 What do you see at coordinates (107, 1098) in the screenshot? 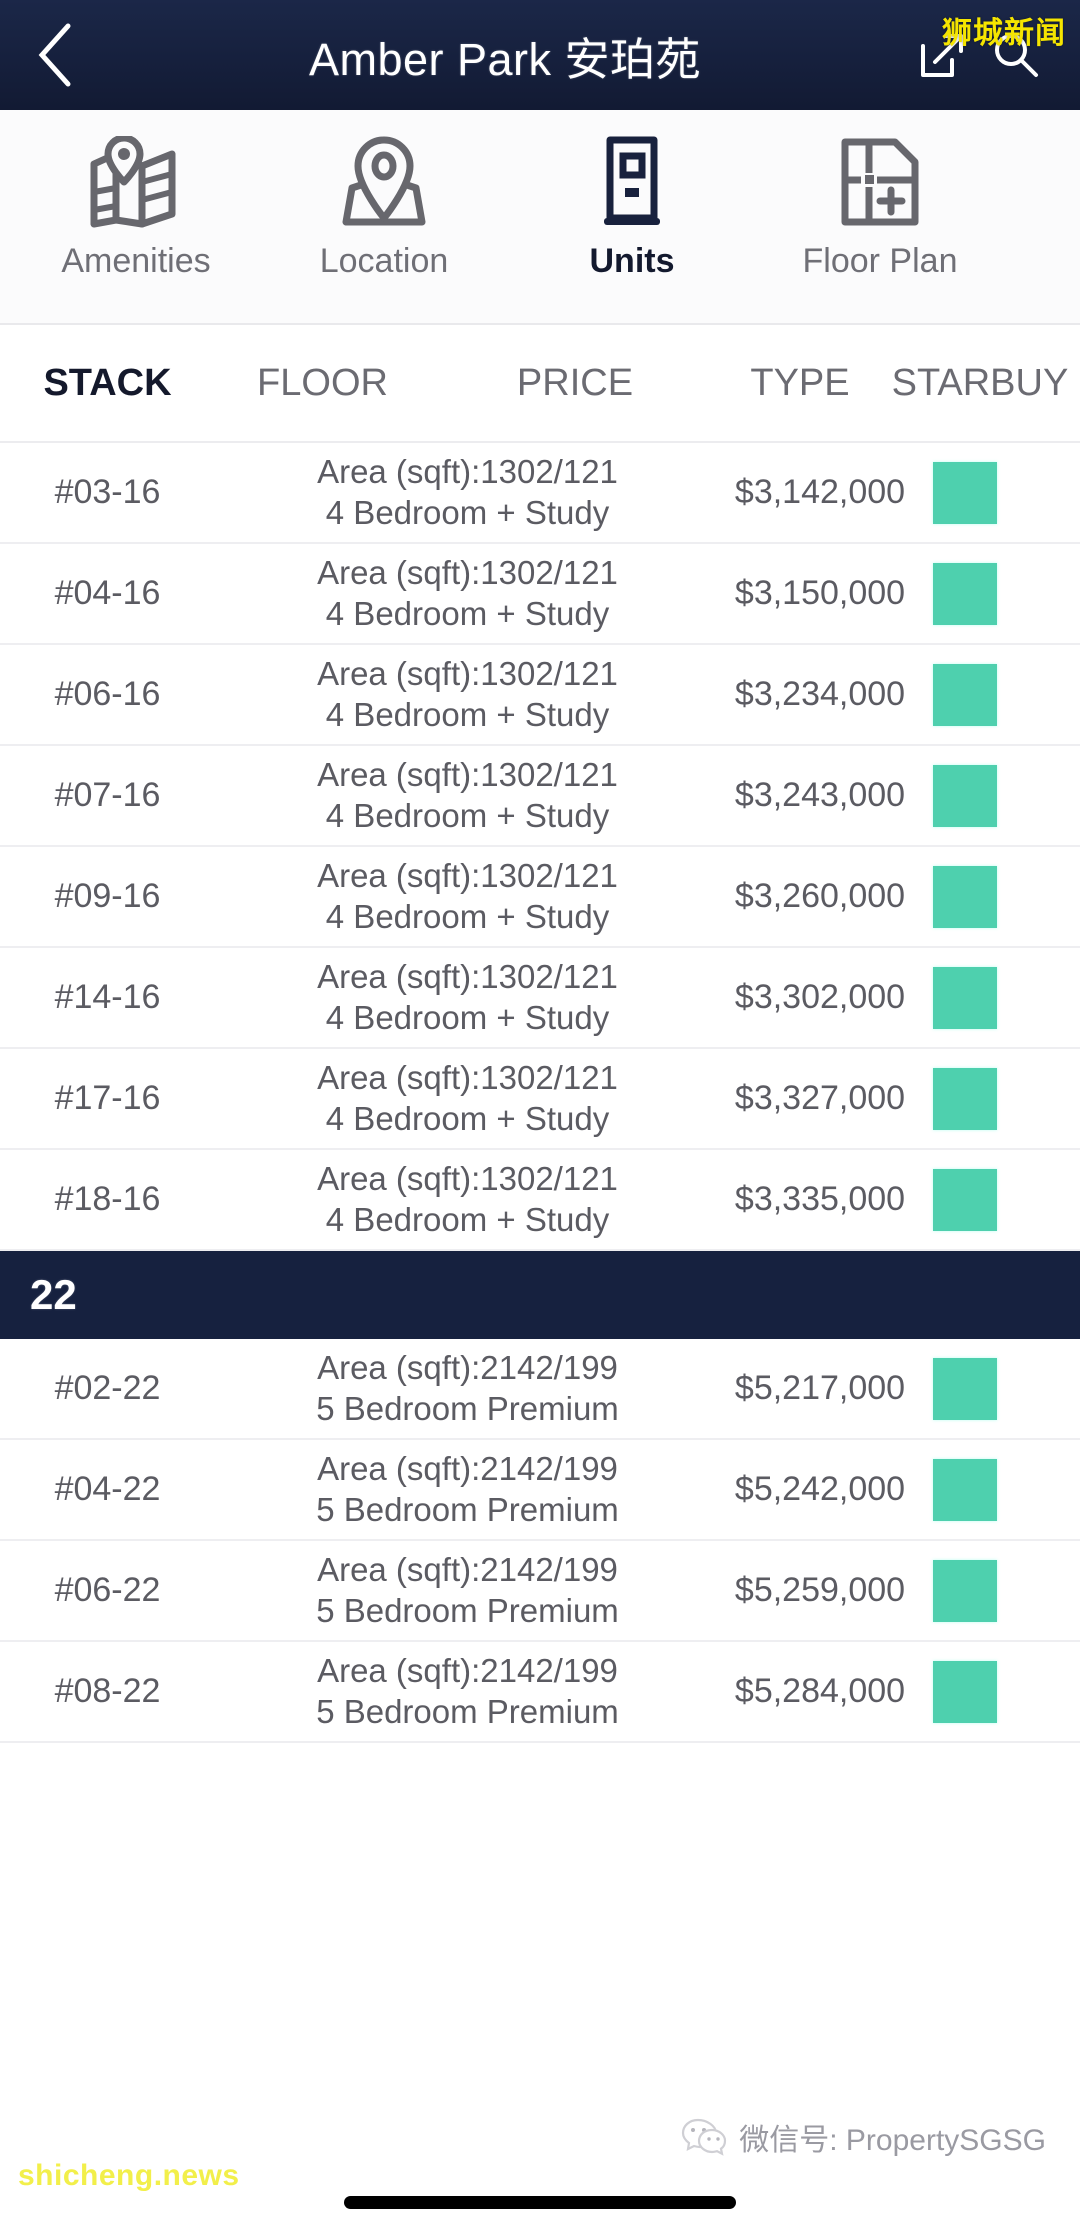
I see `cell-stack: #17-16` at bounding box center [107, 1098].